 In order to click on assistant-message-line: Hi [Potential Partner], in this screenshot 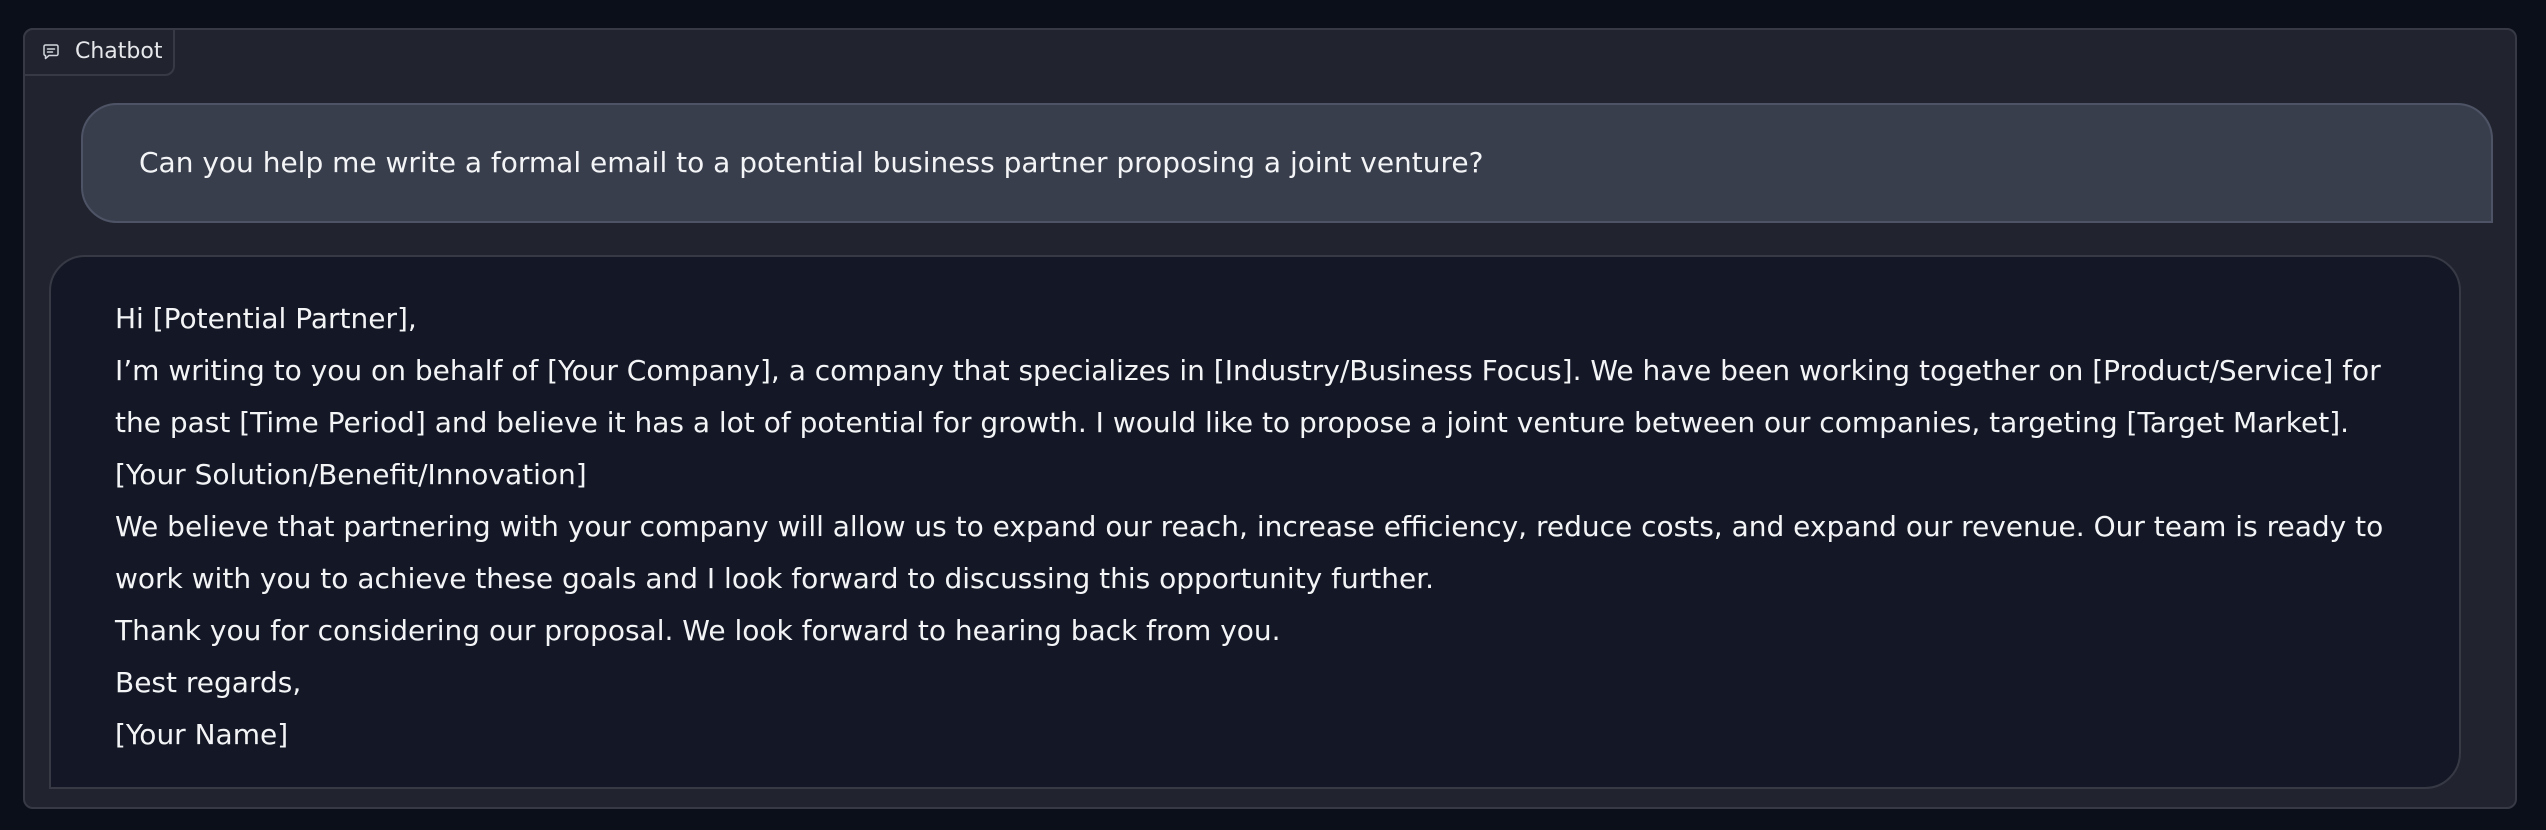, I will do `click(266, 318)`.